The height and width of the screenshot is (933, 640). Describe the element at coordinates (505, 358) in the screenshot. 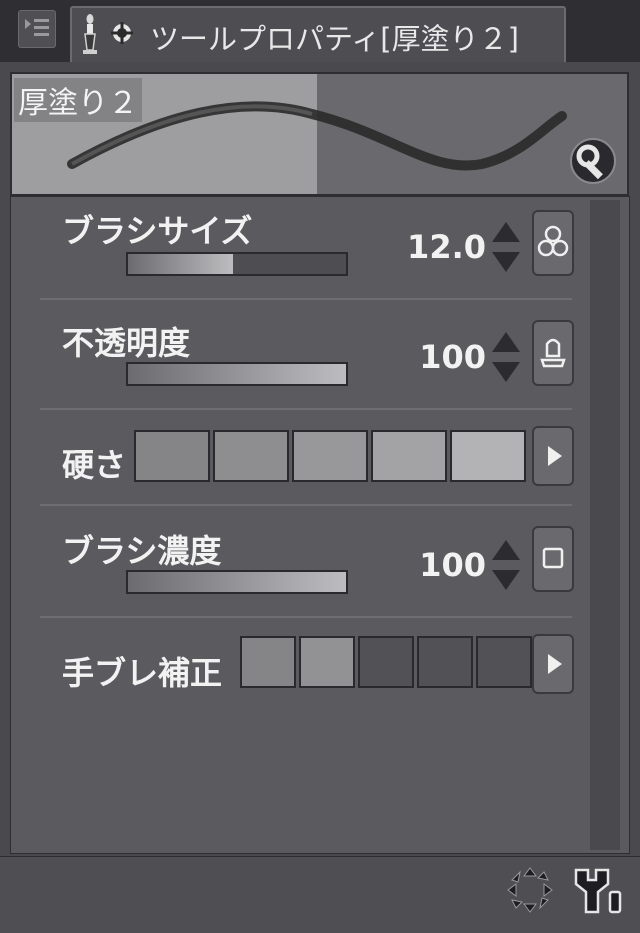

I see `opacity-spinner` at that location.